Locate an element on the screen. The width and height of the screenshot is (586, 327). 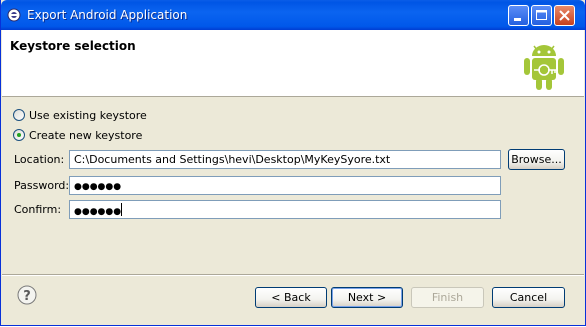
use-existing-keystore-radio: Use existing keystore is located at coordinates (80, 115).